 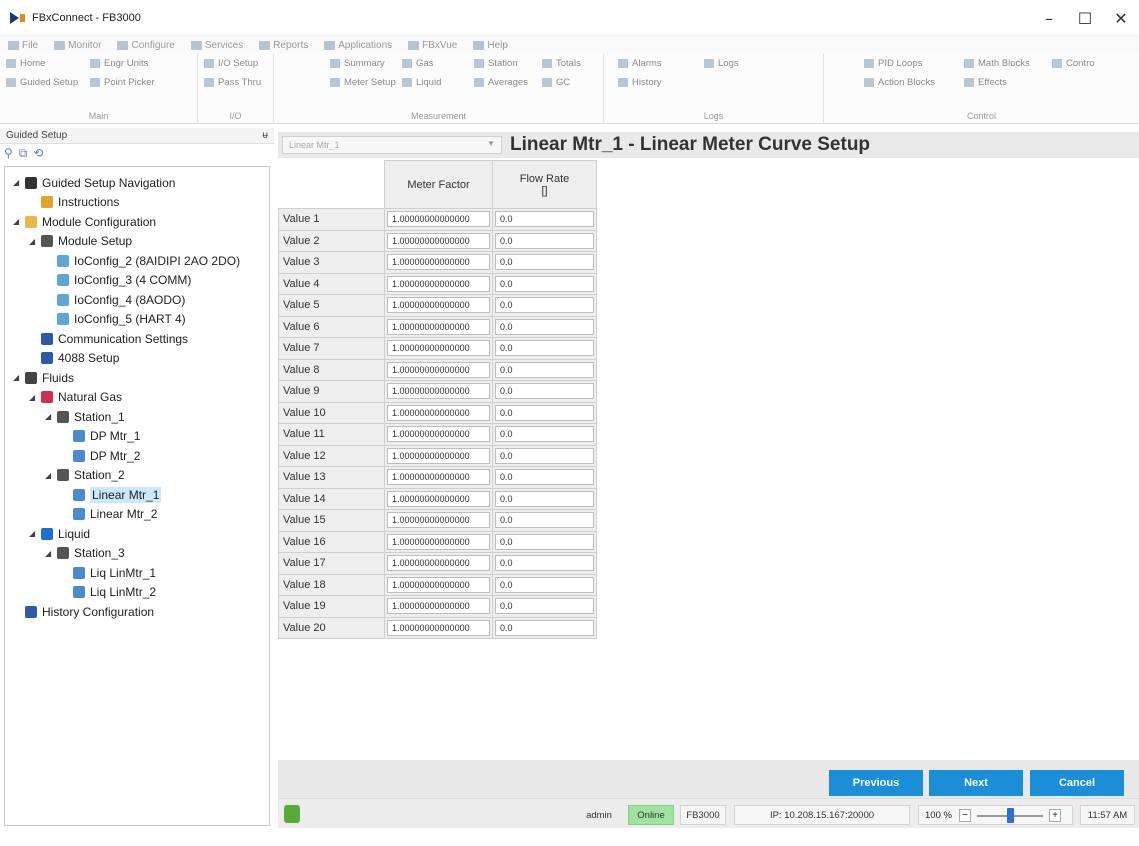 I want to click on zoom-out-button: −, so click(x=965, y=815).